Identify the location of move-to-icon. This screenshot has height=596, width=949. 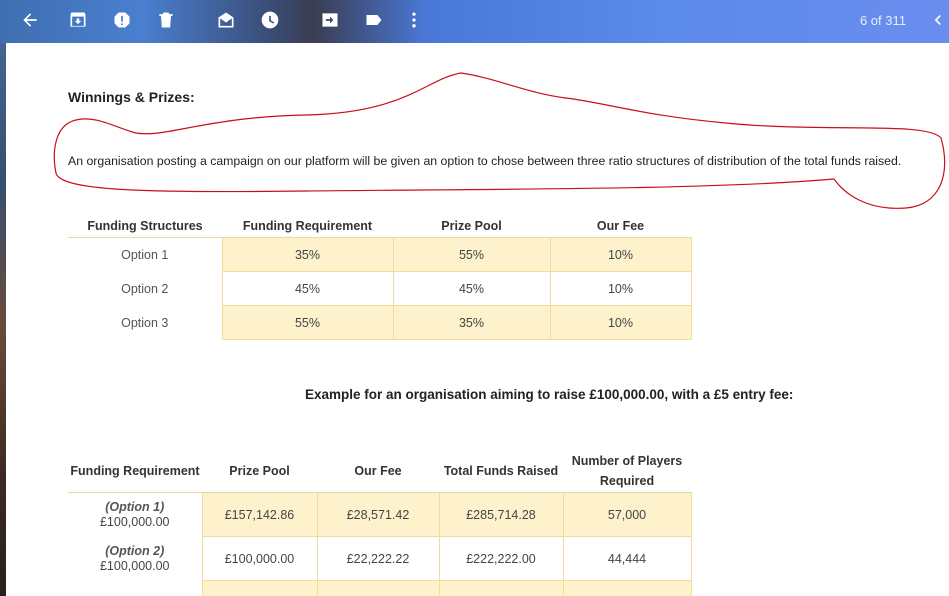
(330, 20).